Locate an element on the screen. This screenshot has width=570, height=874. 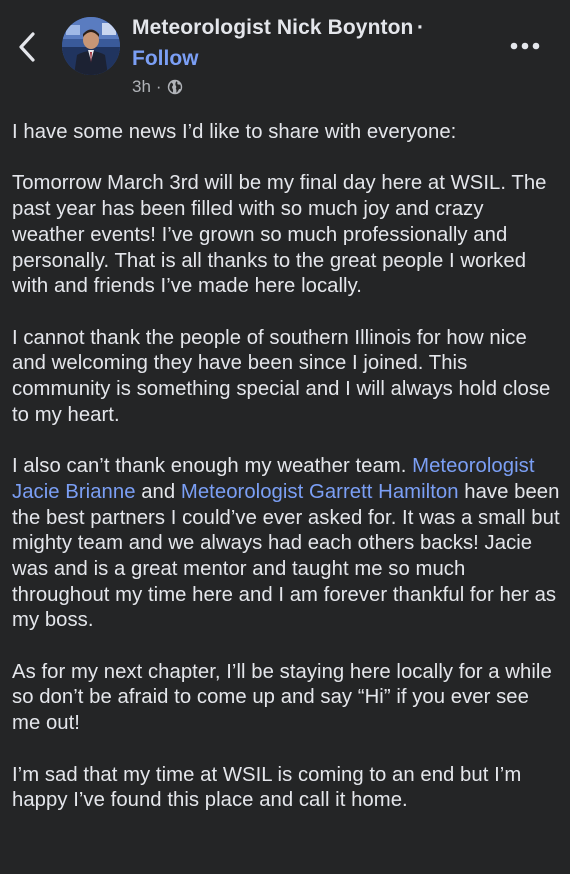
avatar is located at coordinates (91, 46).